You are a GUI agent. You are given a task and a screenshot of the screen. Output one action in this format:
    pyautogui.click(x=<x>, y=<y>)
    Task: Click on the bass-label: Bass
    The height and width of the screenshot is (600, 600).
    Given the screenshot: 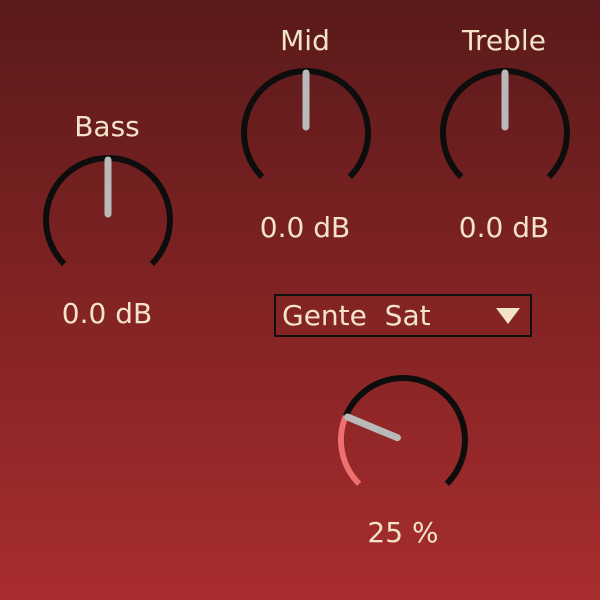 What is the action you would take?
    pyautogui.click(x=107, y=126)
    